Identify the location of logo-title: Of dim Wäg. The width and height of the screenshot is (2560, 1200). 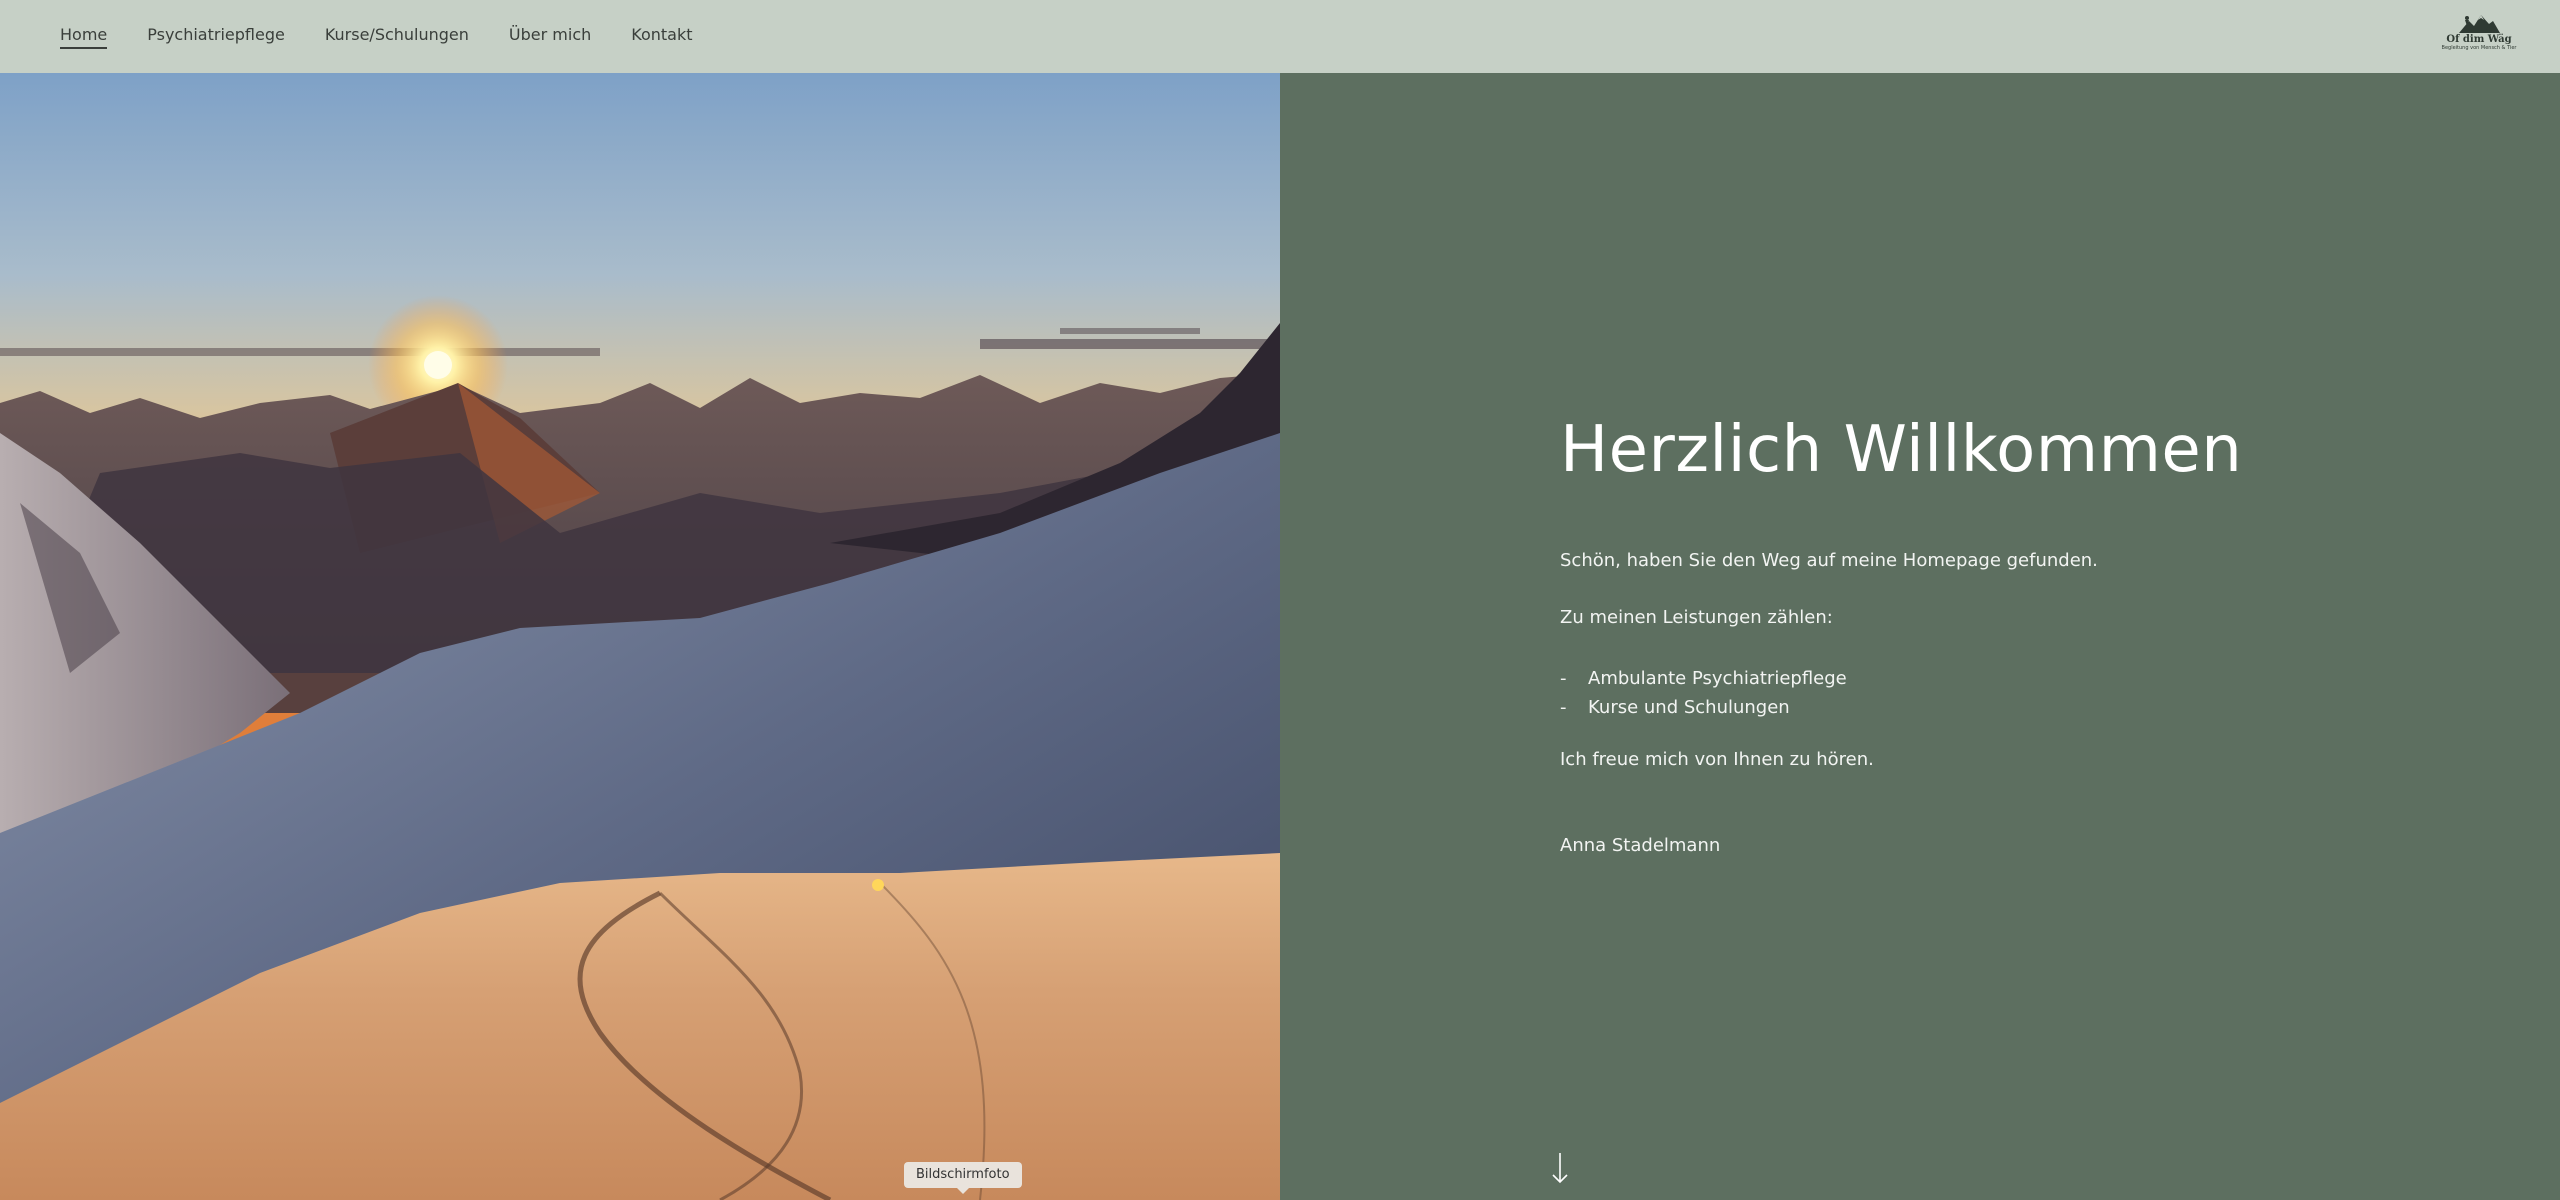
(2479, 39).